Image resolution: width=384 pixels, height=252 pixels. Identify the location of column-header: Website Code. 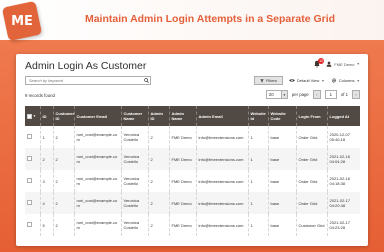
(281, 116).